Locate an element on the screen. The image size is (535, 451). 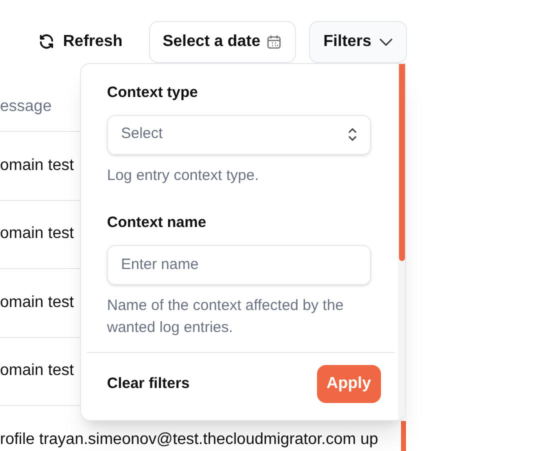
table-cell-text: rofile trayan.simeonov@test.thecloudmigrator.com up is located at coordinates (189, 440).